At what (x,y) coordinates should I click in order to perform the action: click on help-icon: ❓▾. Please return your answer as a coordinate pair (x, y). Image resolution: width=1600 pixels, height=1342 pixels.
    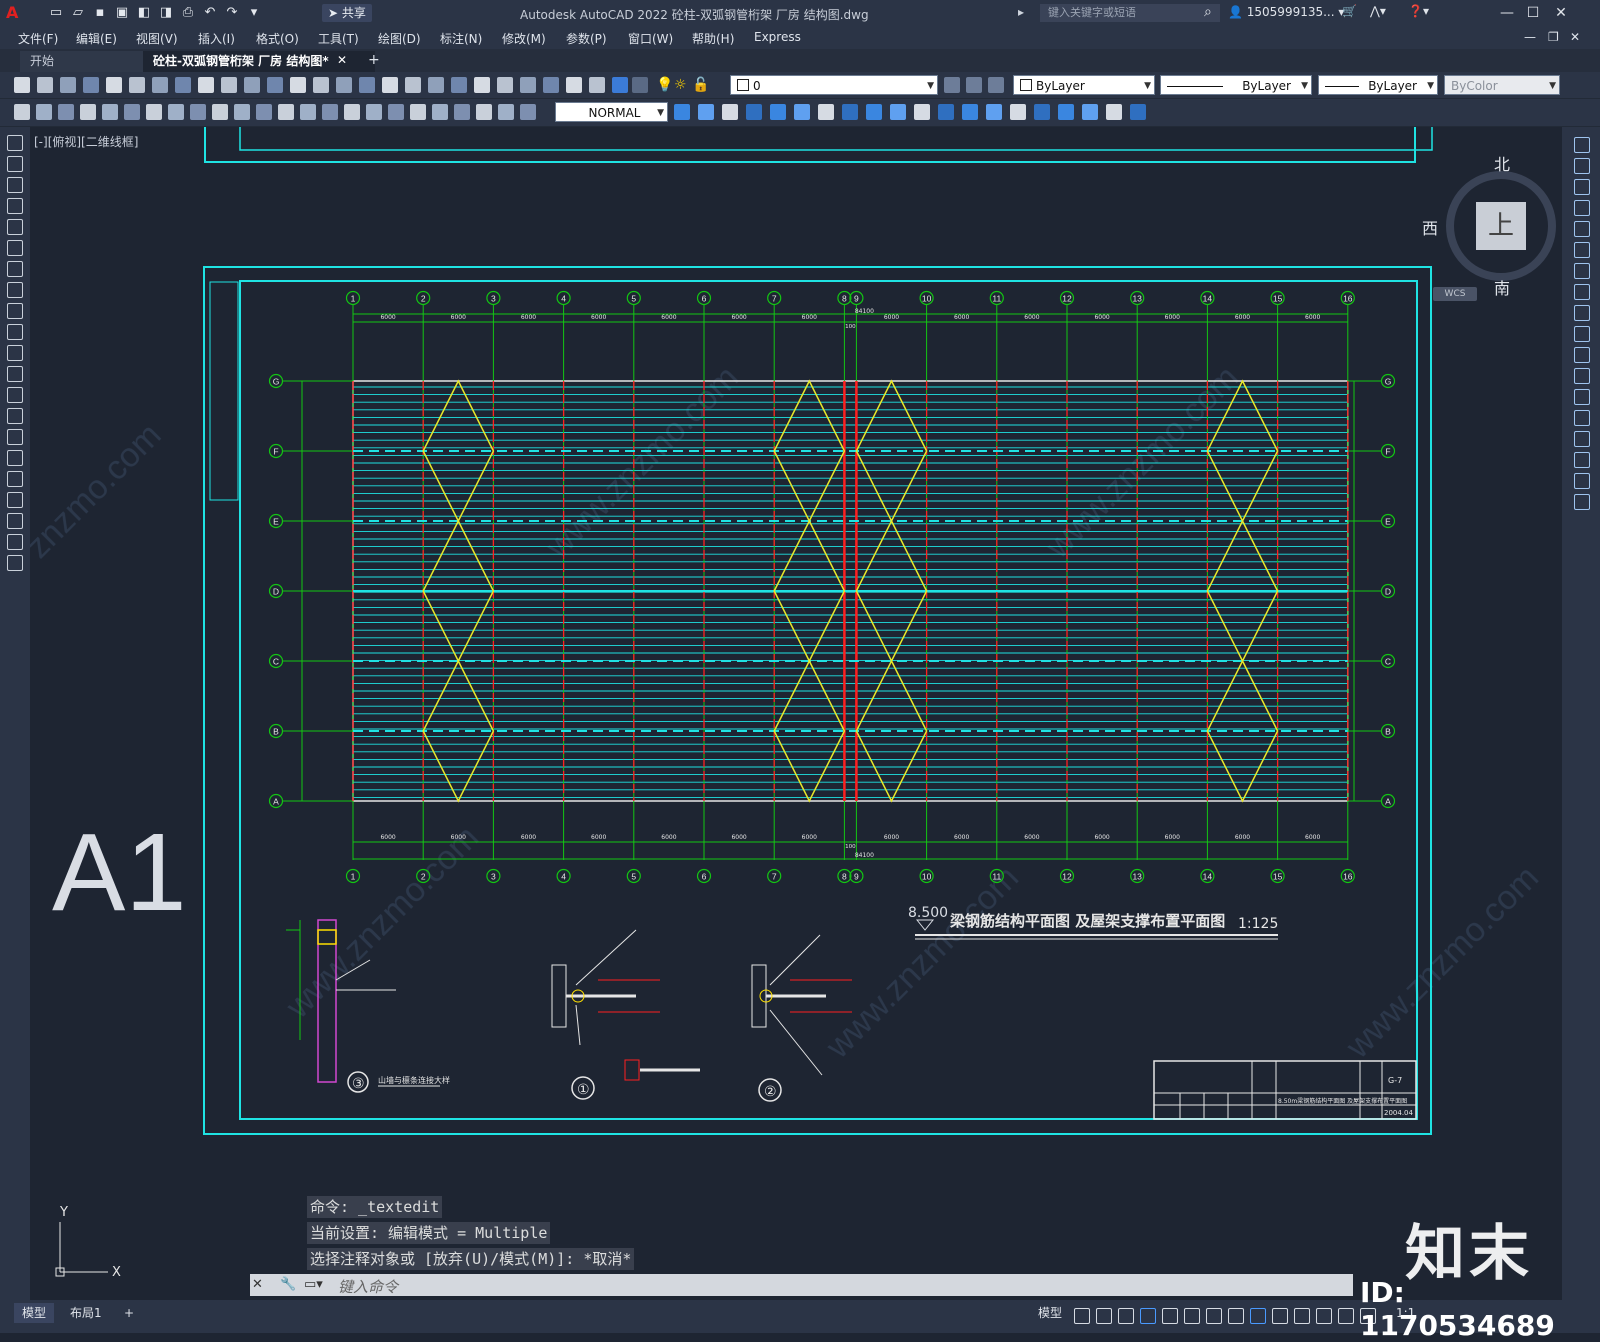
    Looking at the image, I should click on (1418, 11).